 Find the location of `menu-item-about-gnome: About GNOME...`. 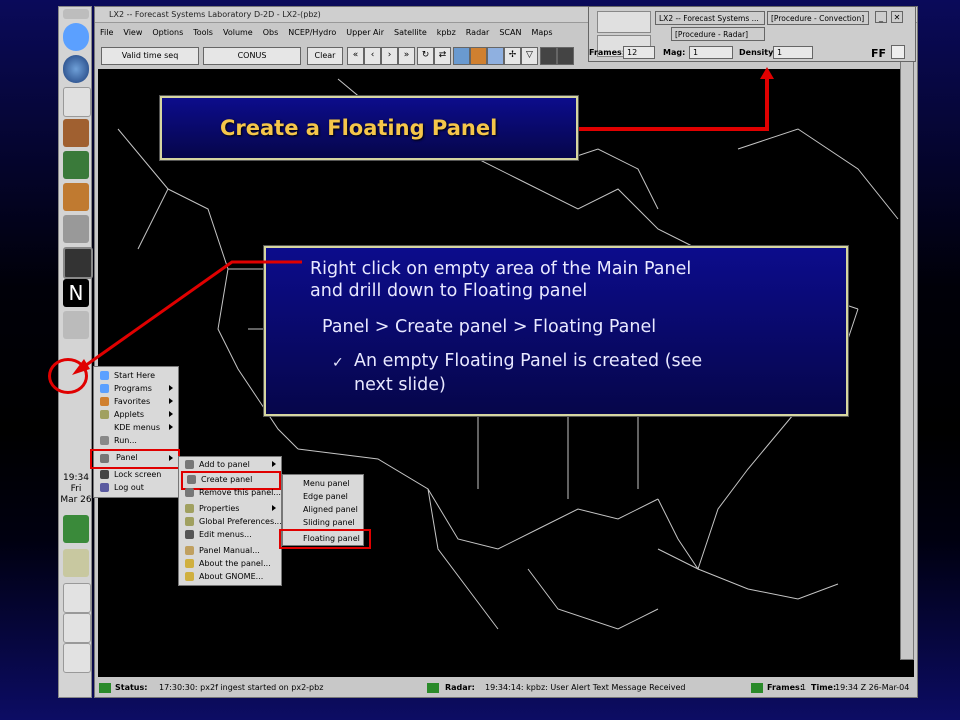

menu-item-about-gnome: About GNOME... is located at coordinates (230, 576).